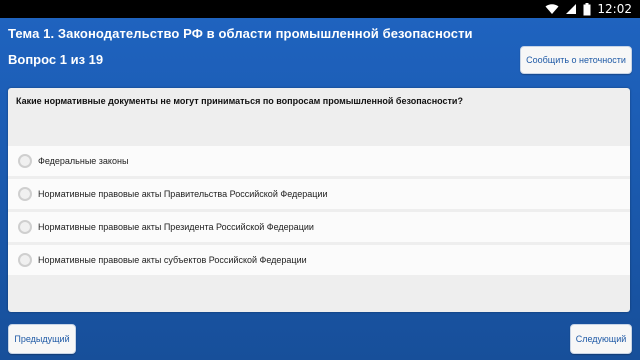 The width and height of the screenshot is (640, 360). What do you see at coordinates (576, 60) in the screenshot?
I see `report-error-button: Сообщить о неточности` at bounding box center [576, 60].